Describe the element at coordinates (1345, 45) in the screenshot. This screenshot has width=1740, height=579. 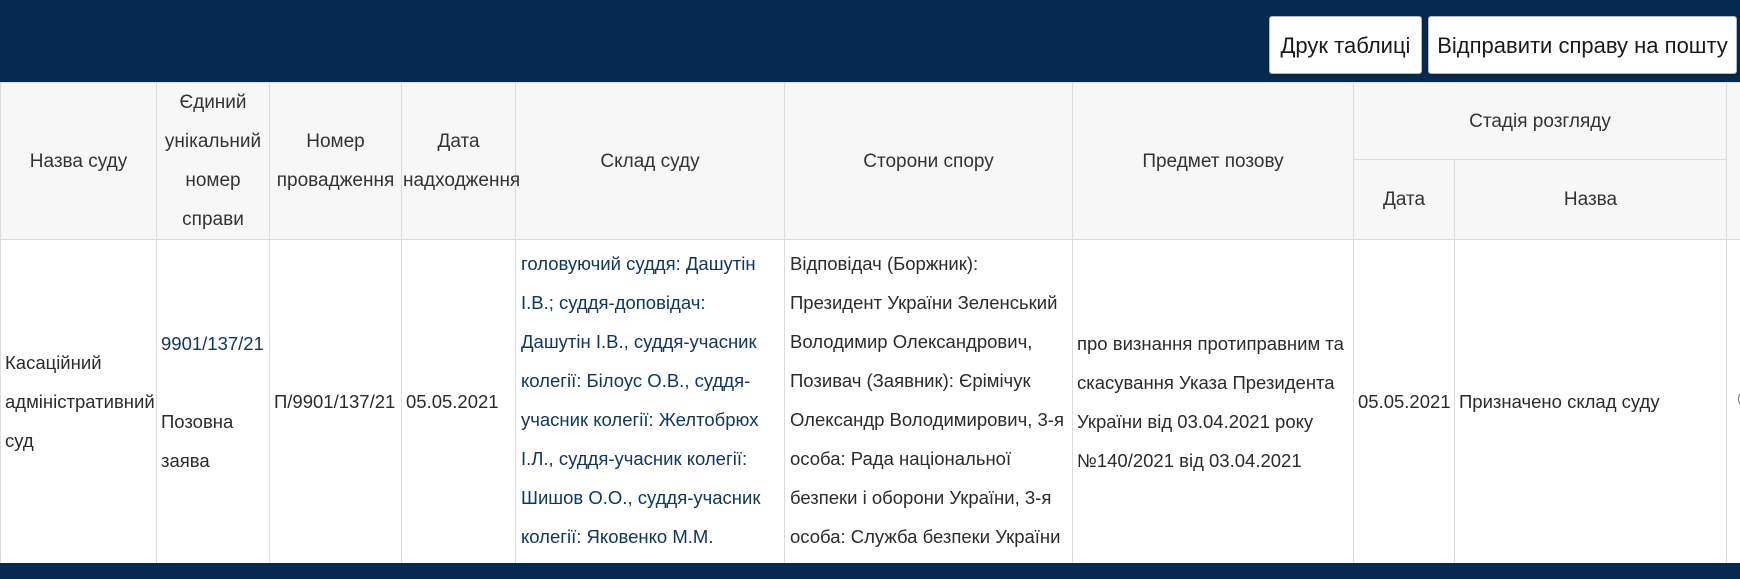
I see `print-table-button: Друк таблиці` at that location.